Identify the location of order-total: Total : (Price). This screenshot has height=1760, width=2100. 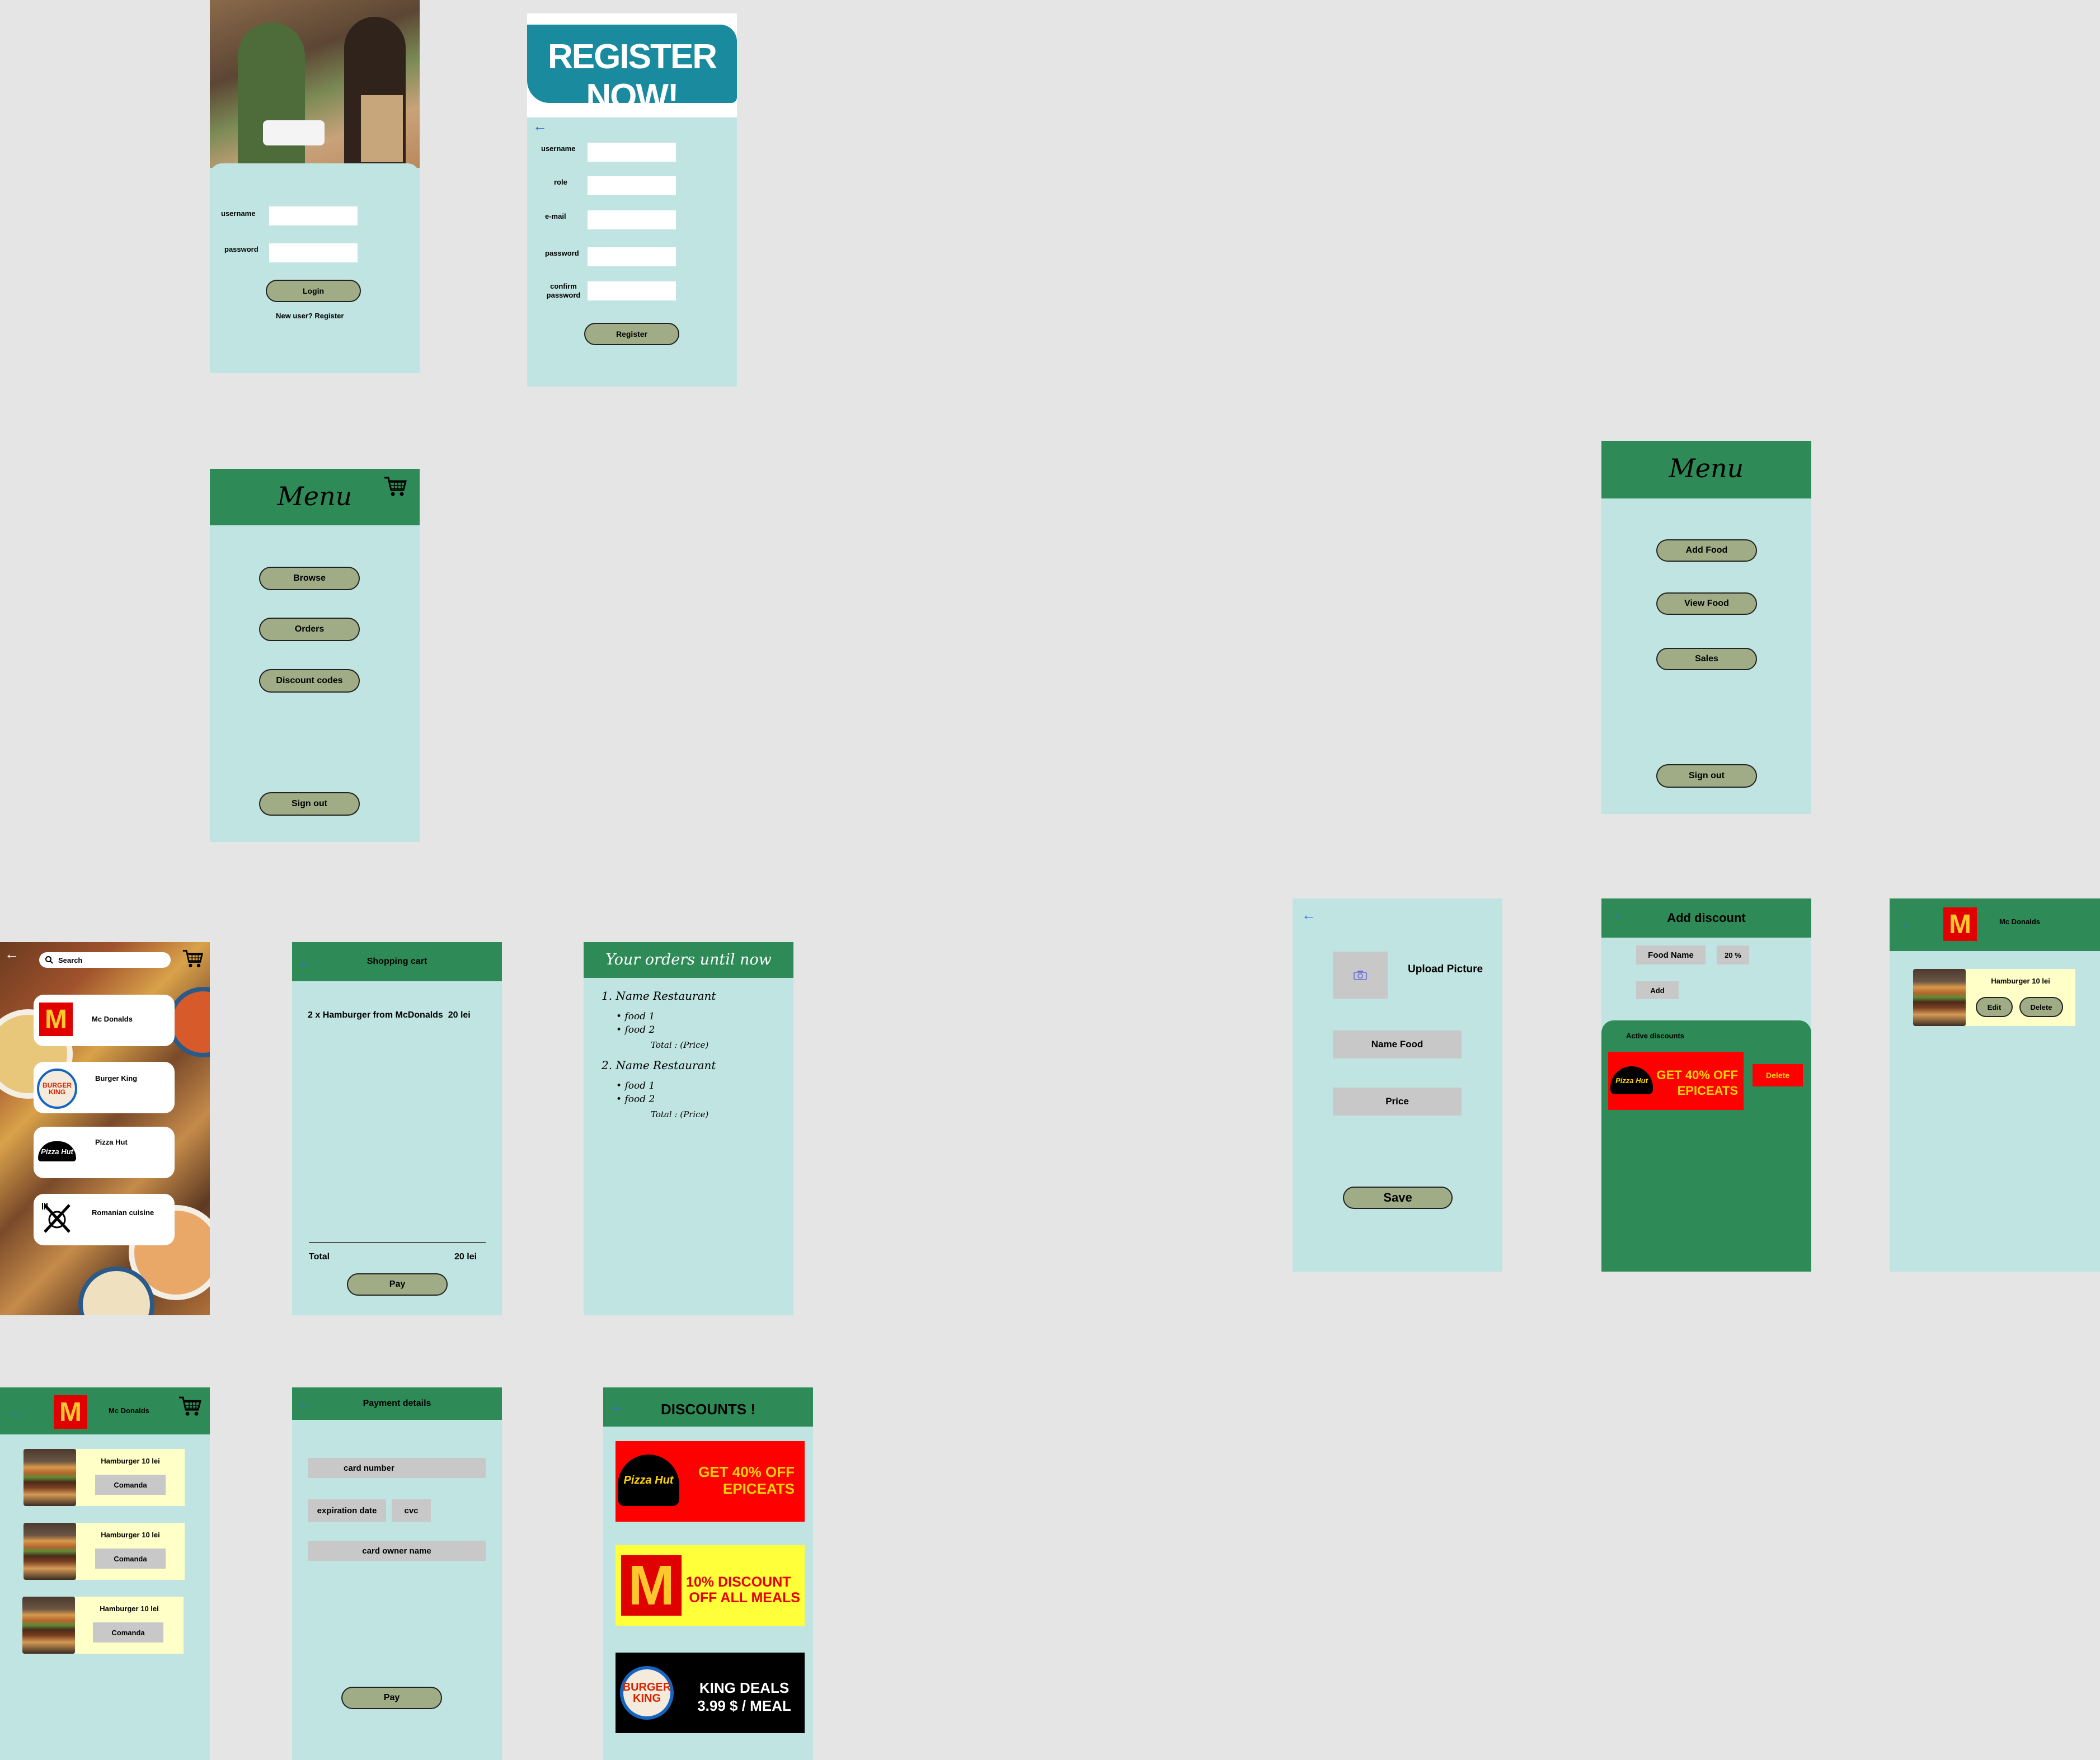
(680, 1114).